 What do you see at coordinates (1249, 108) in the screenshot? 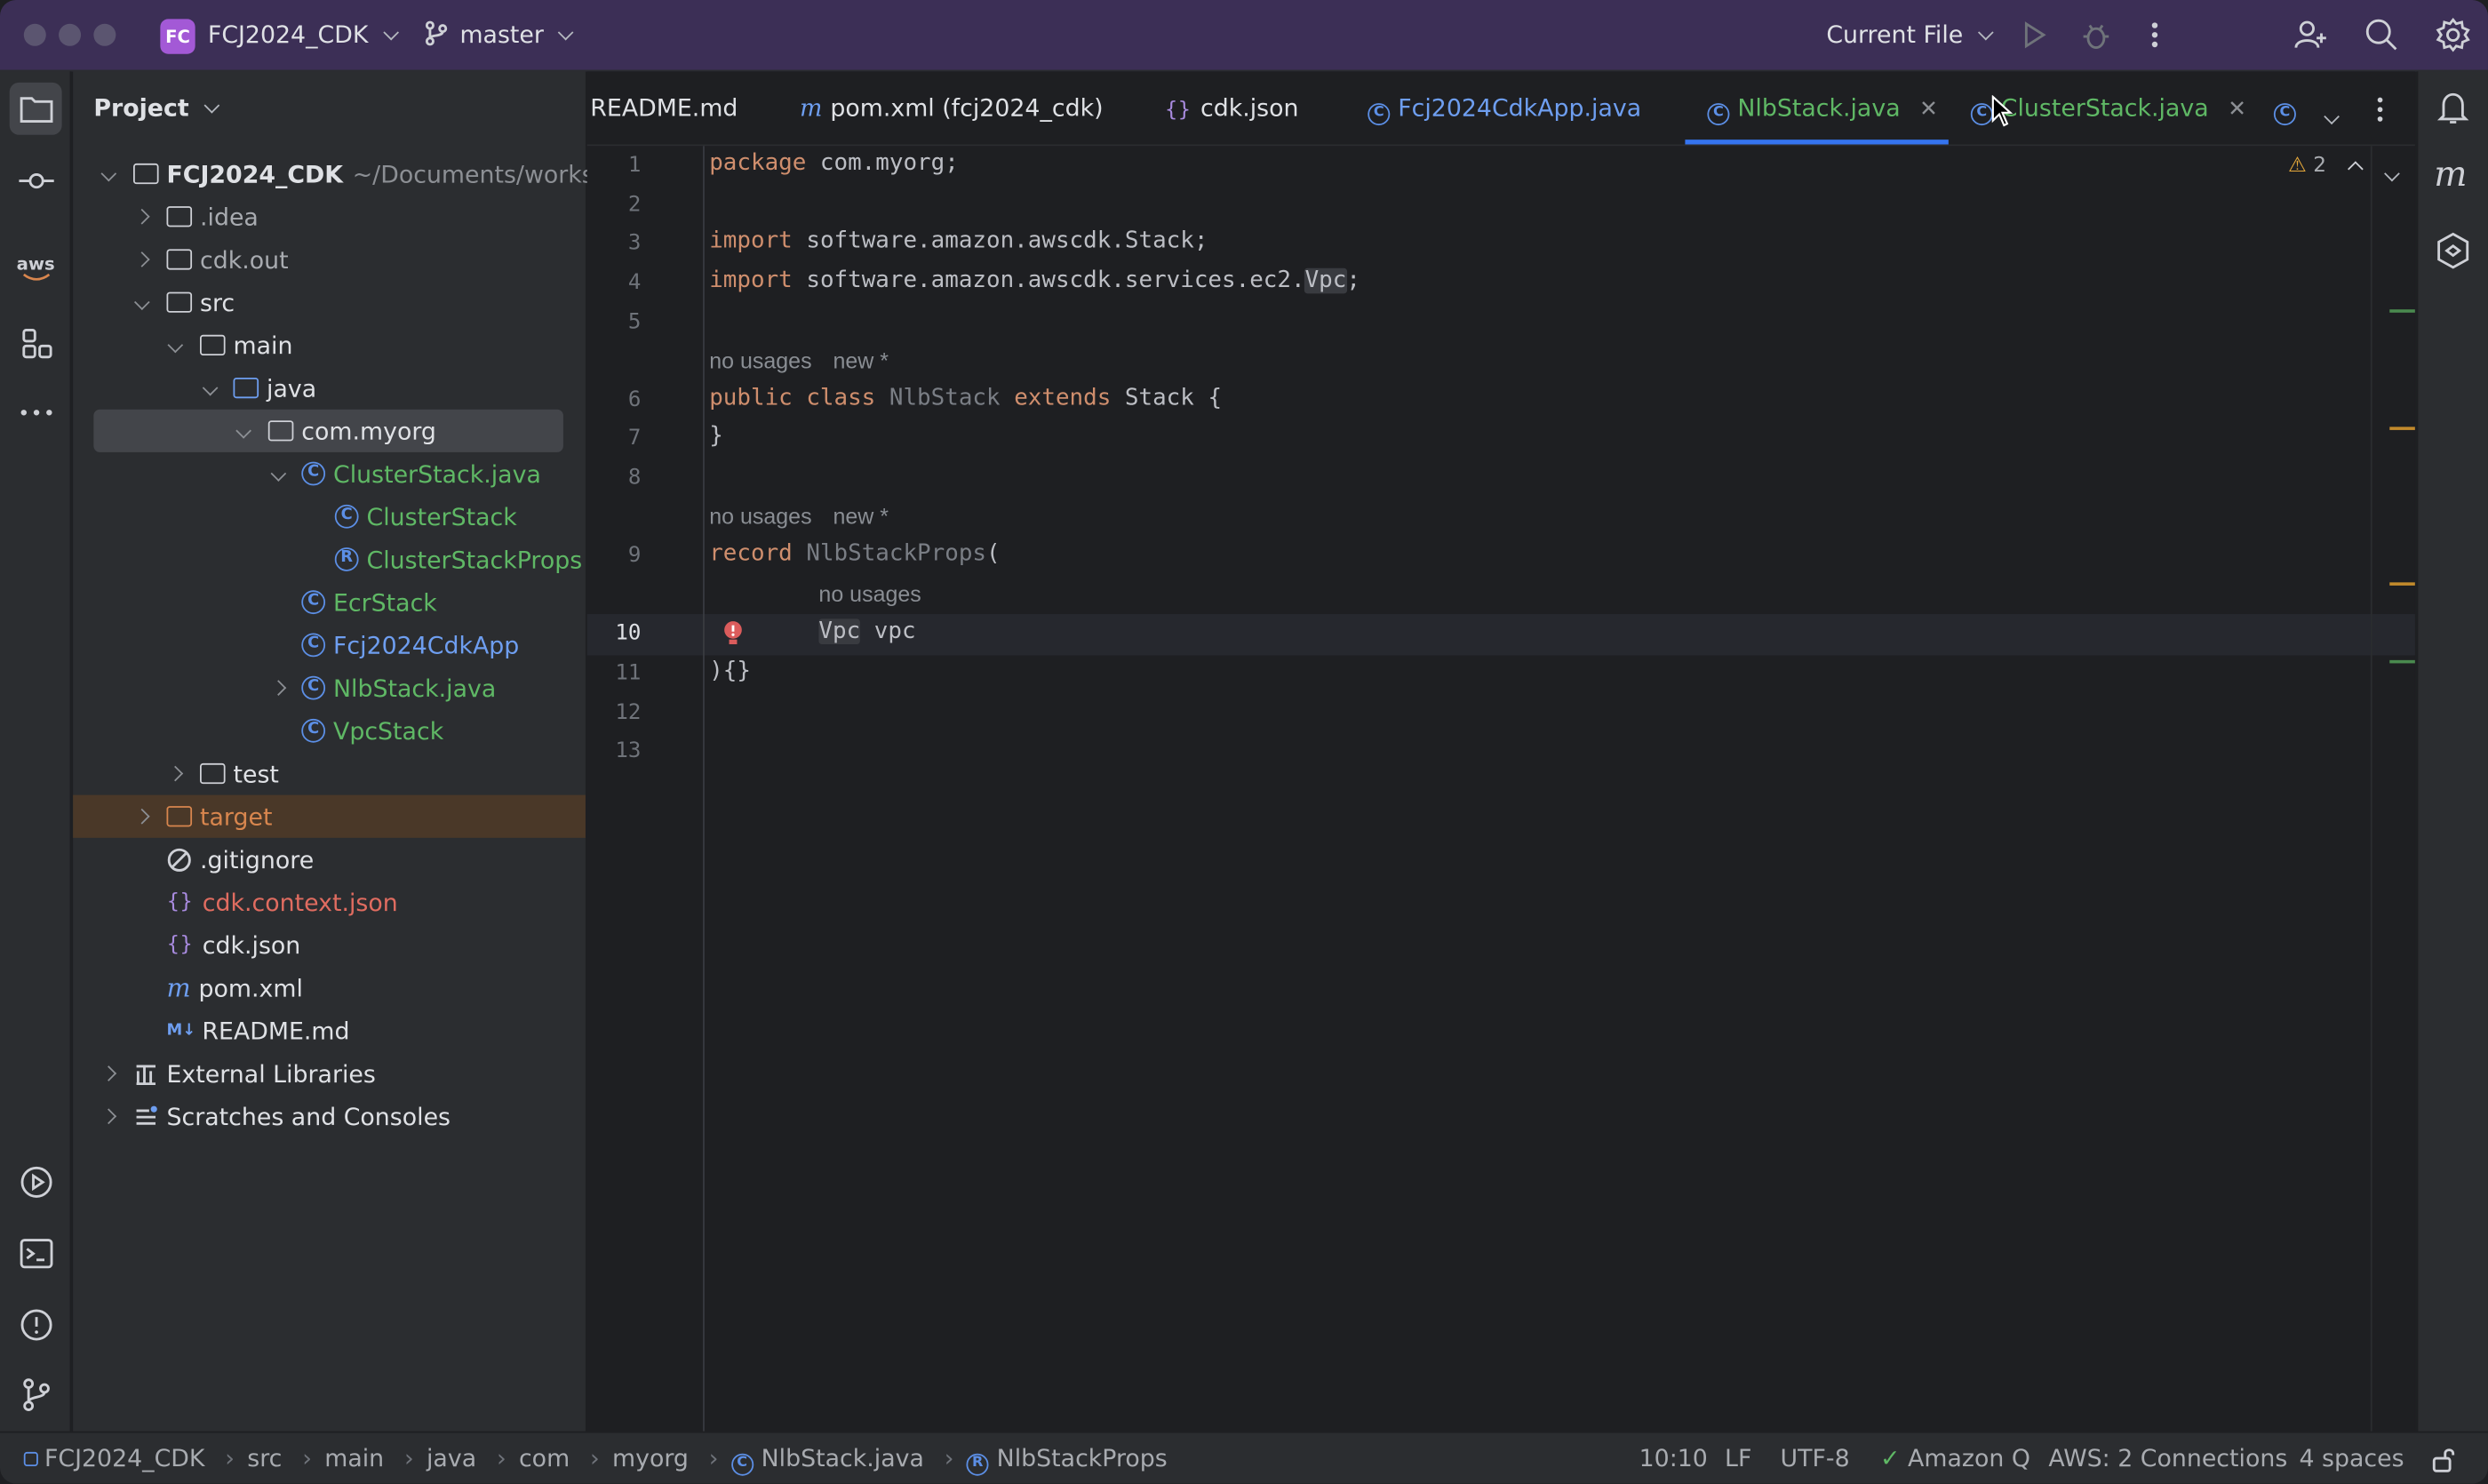
I see `tab-label: cdk.json` at bounding box center [1249, 108].